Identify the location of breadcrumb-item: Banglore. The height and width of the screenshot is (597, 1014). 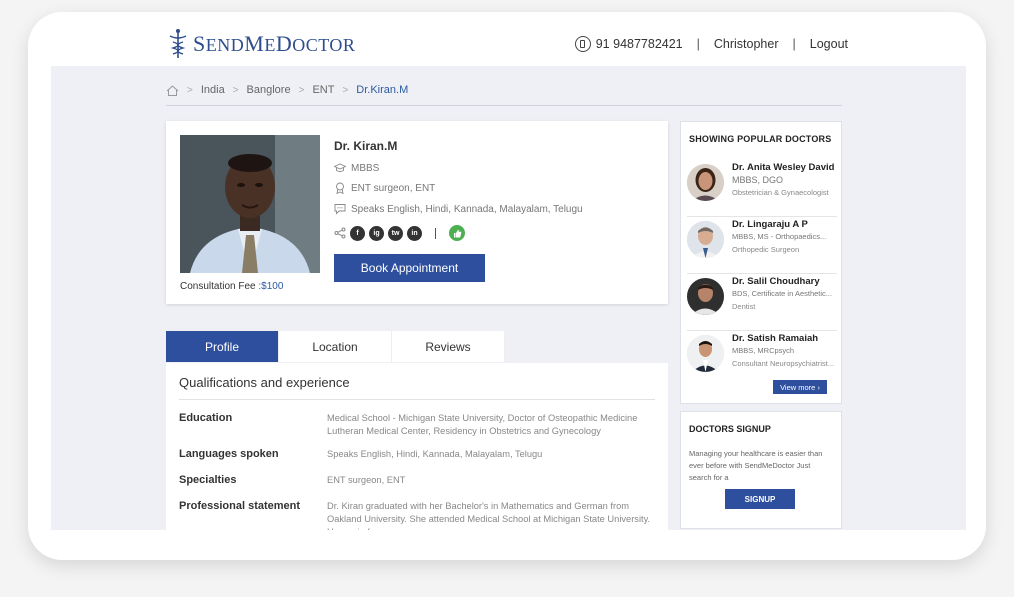
(269, 90).